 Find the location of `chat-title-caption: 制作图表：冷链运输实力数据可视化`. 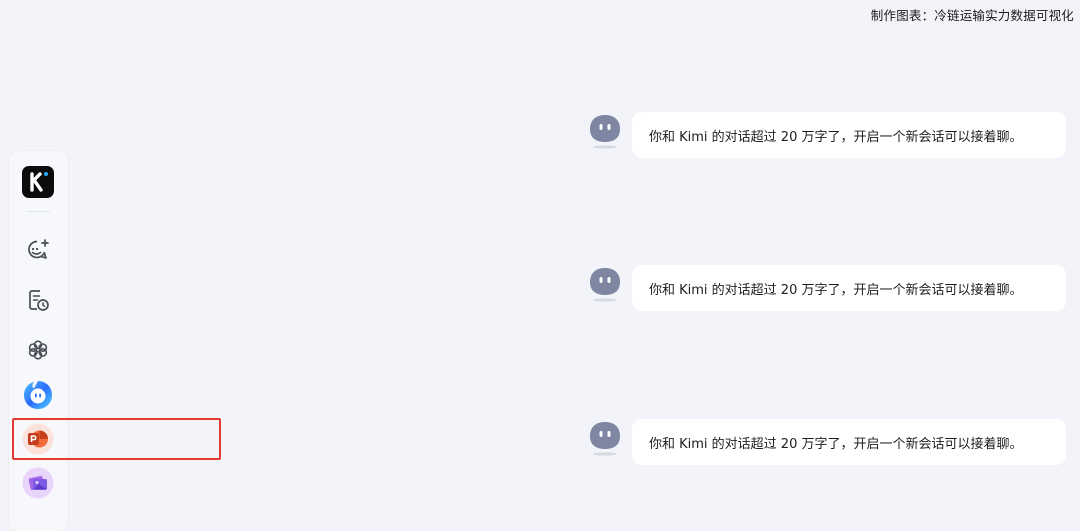

chat-title-caption: 制作图表：冷链运输实力数据可视化 is located at coordinates (972, 15).